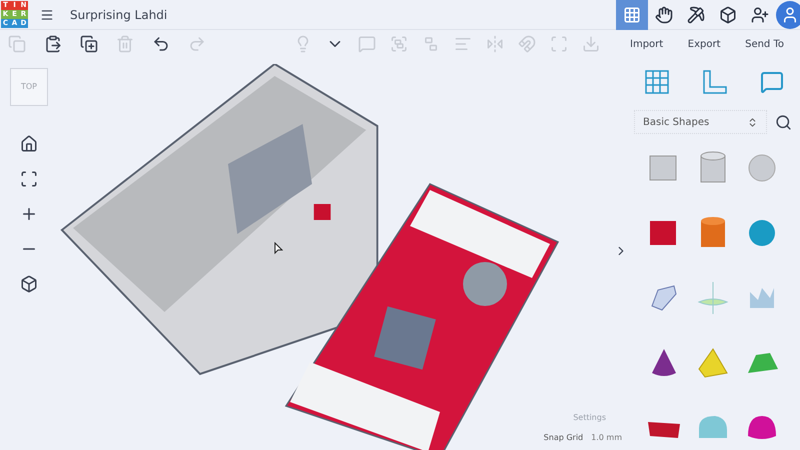  I want to click on design-title: Surprising Lahdi, so click(119, 15).